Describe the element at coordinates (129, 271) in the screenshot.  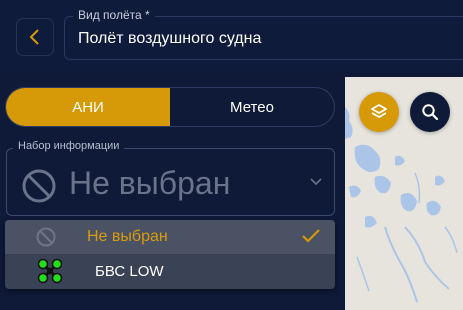
I see `dropdown-option-label: БВС LOW` at that location.